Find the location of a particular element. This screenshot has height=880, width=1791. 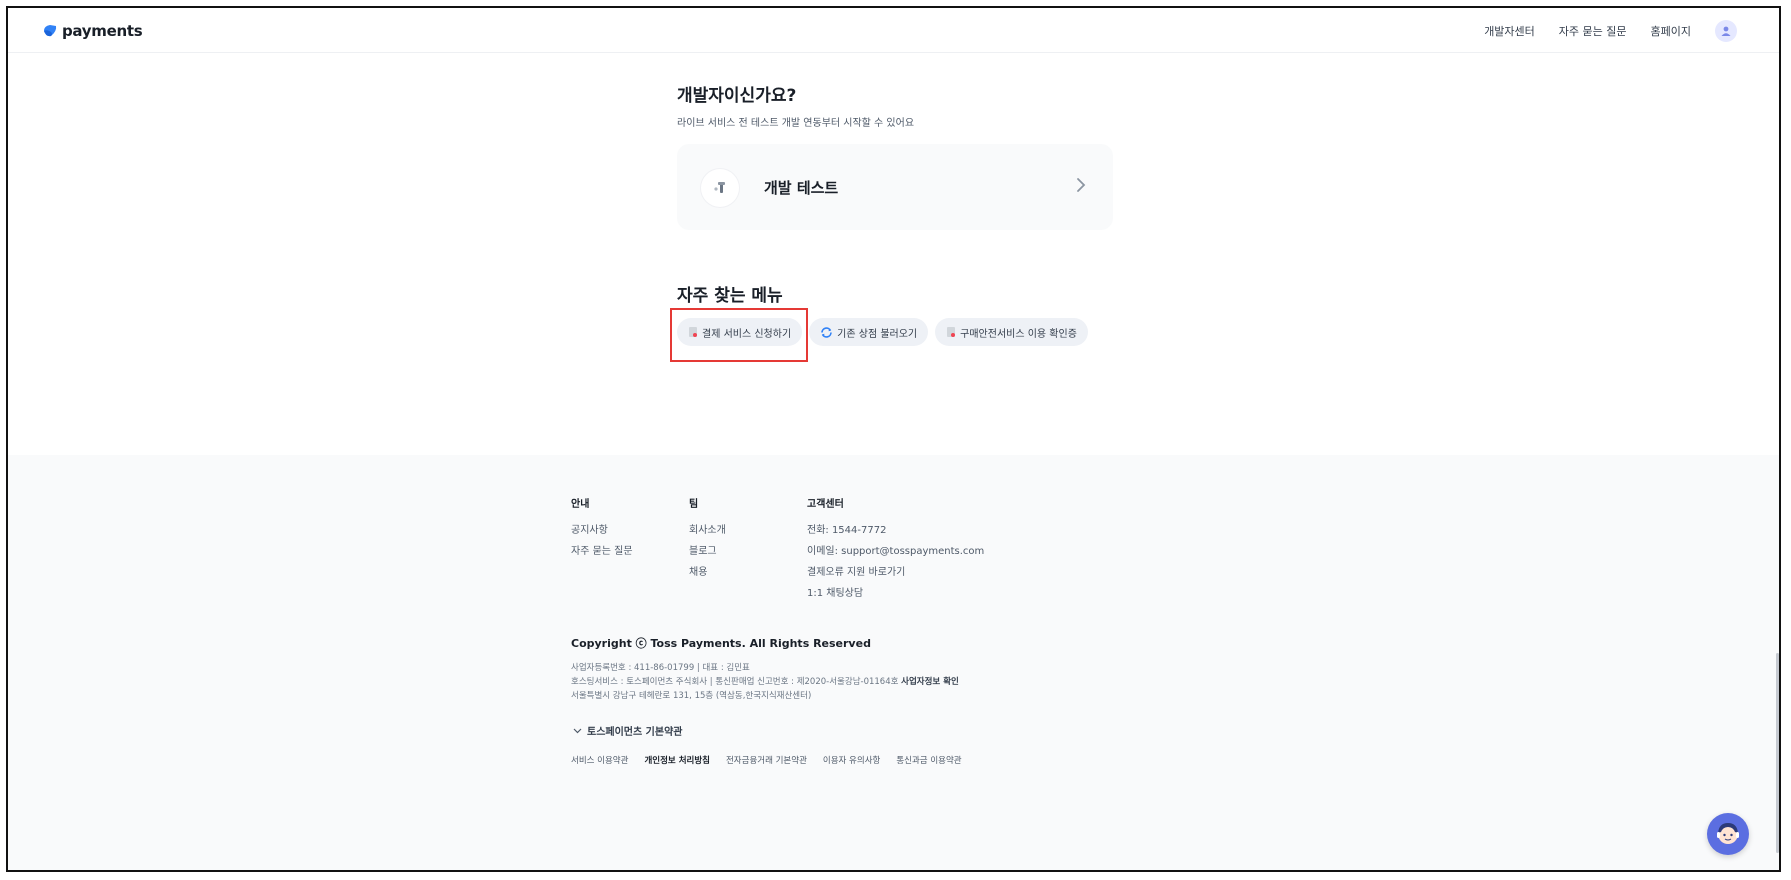

terms-e-finance: 전자금융거래 기본약관 is located at coordinates (766, 760).